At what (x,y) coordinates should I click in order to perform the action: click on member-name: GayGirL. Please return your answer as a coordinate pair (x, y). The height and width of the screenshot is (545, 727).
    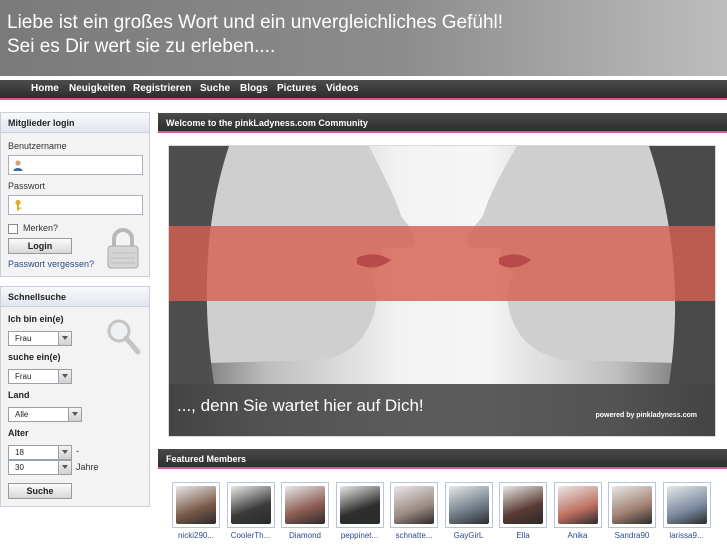
    Looking at the image, I should click on (469, 535).